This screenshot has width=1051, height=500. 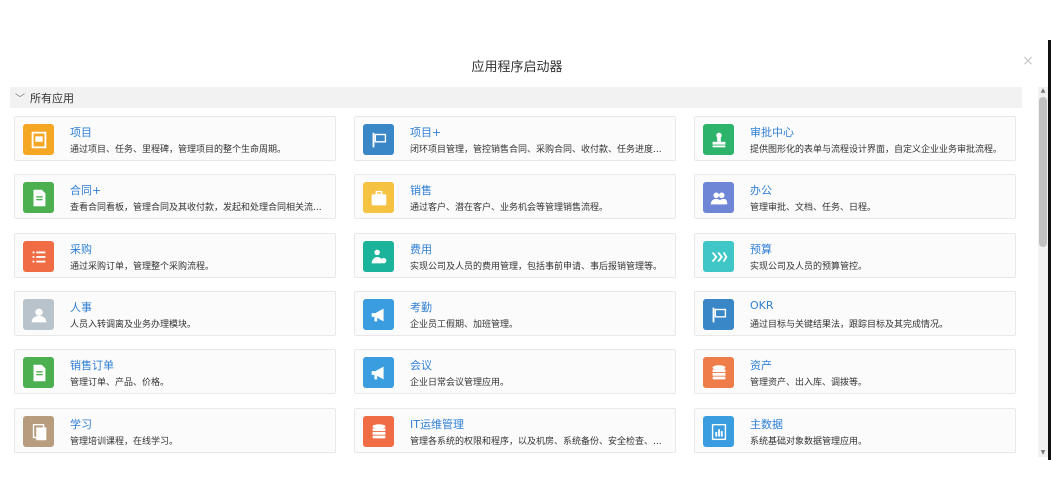 What do you see at coordinates (175, 255) in the screenshot?
I see `app-card: 采购通过采购订单，管理整个采购流程。` at bounding box center [175, 255].